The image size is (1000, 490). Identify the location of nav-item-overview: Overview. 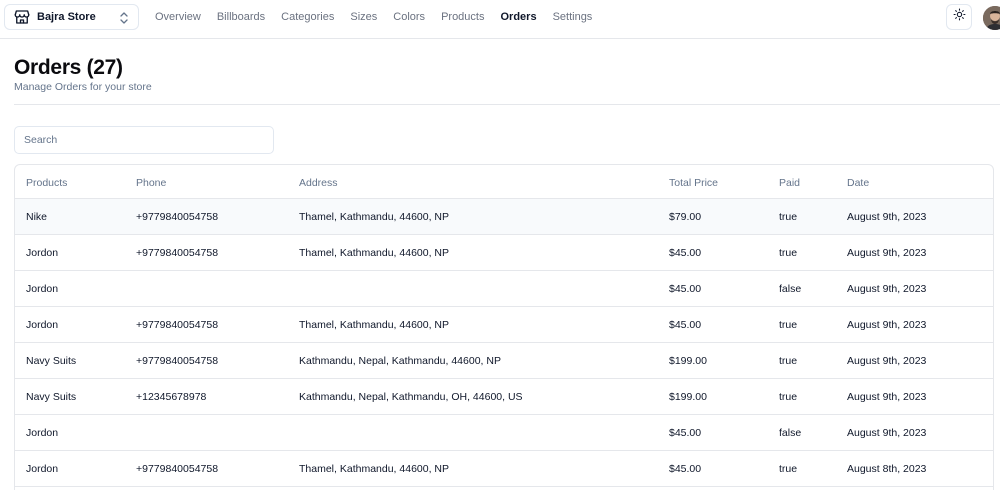
(178, 17).